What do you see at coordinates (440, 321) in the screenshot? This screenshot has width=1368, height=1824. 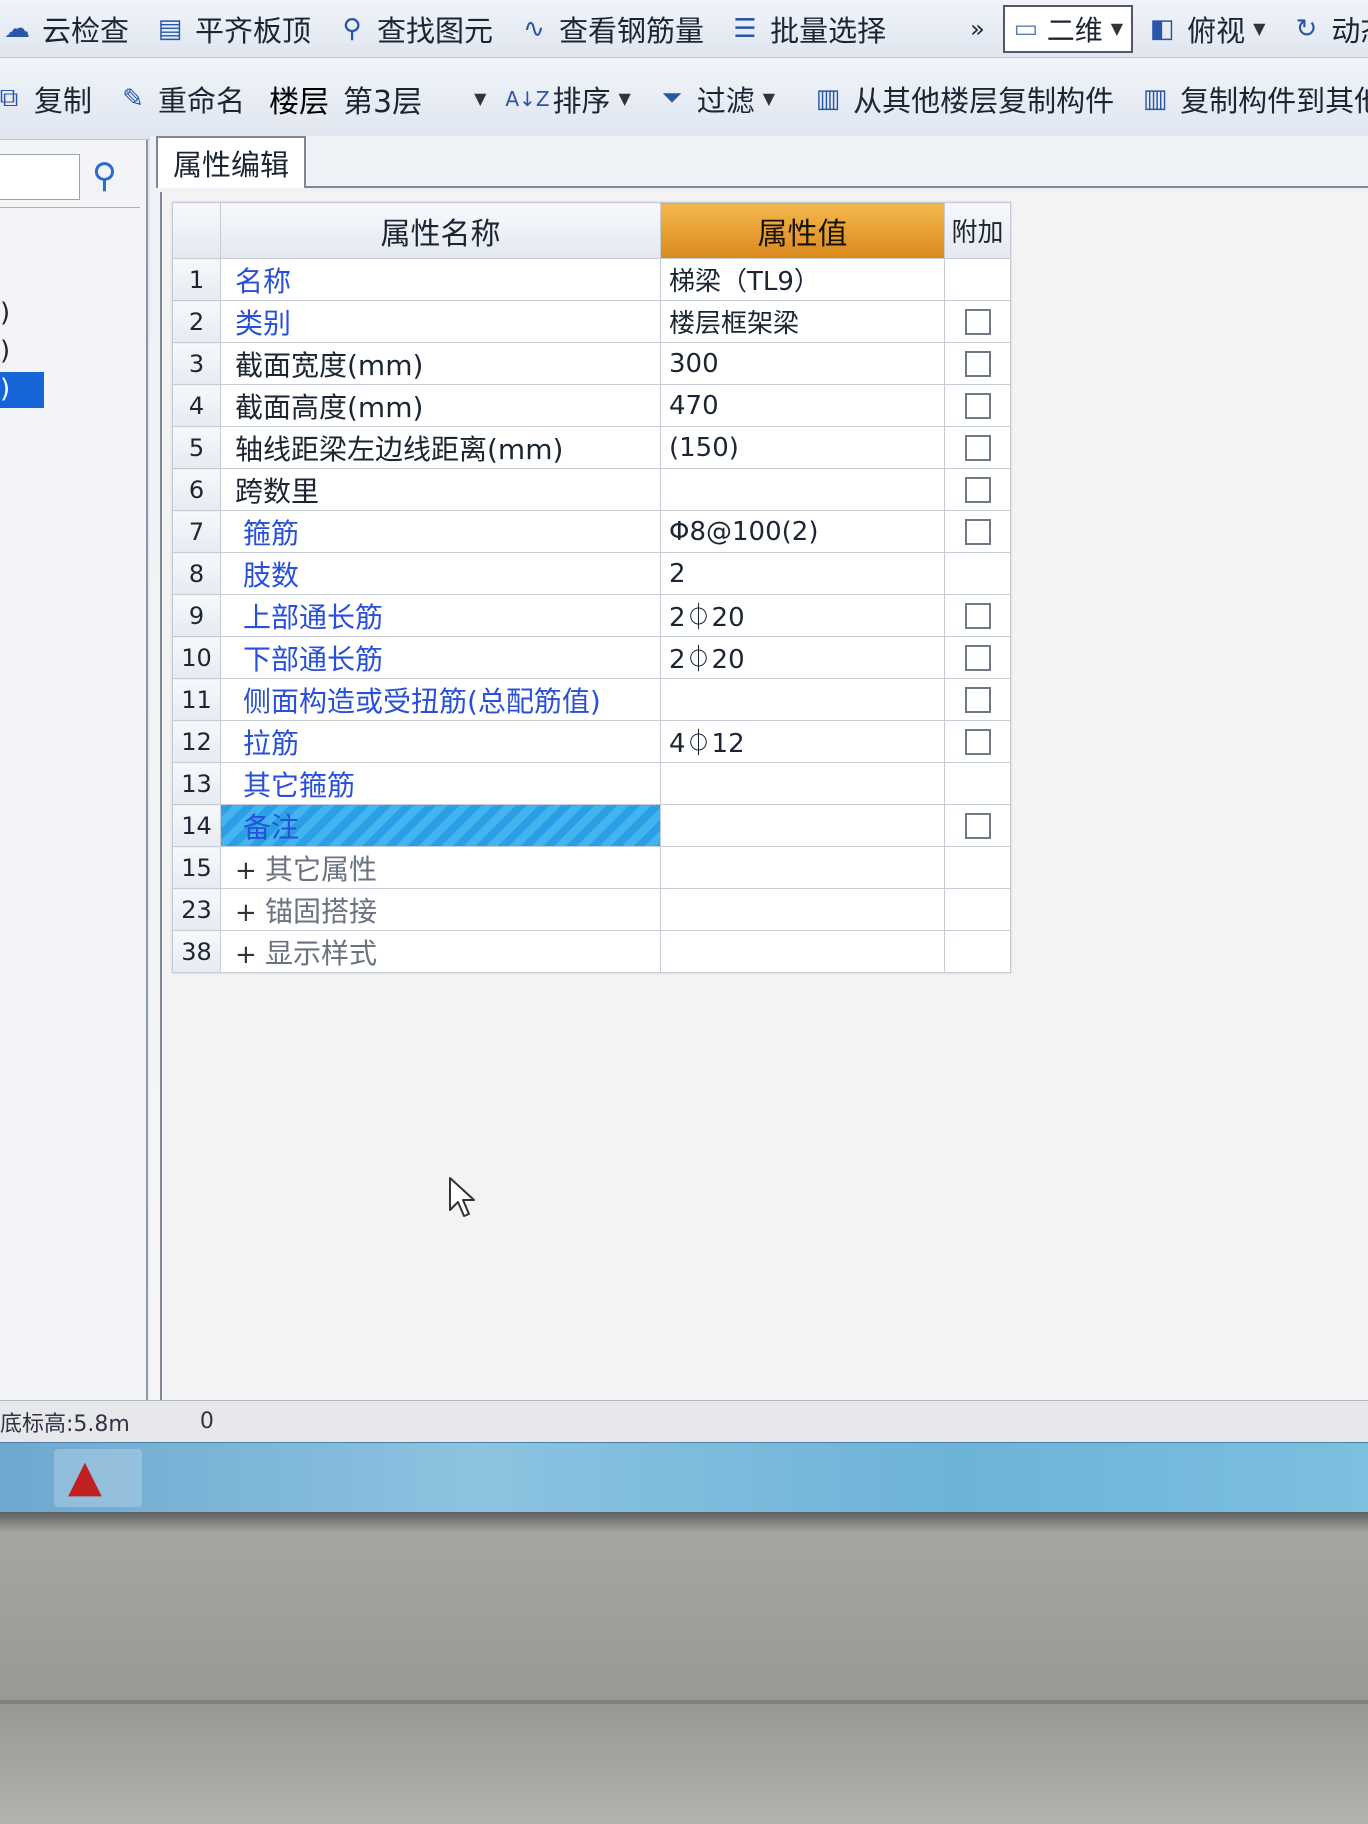 I see `property-name-cell: 类别` at bounding box center [440, 321].